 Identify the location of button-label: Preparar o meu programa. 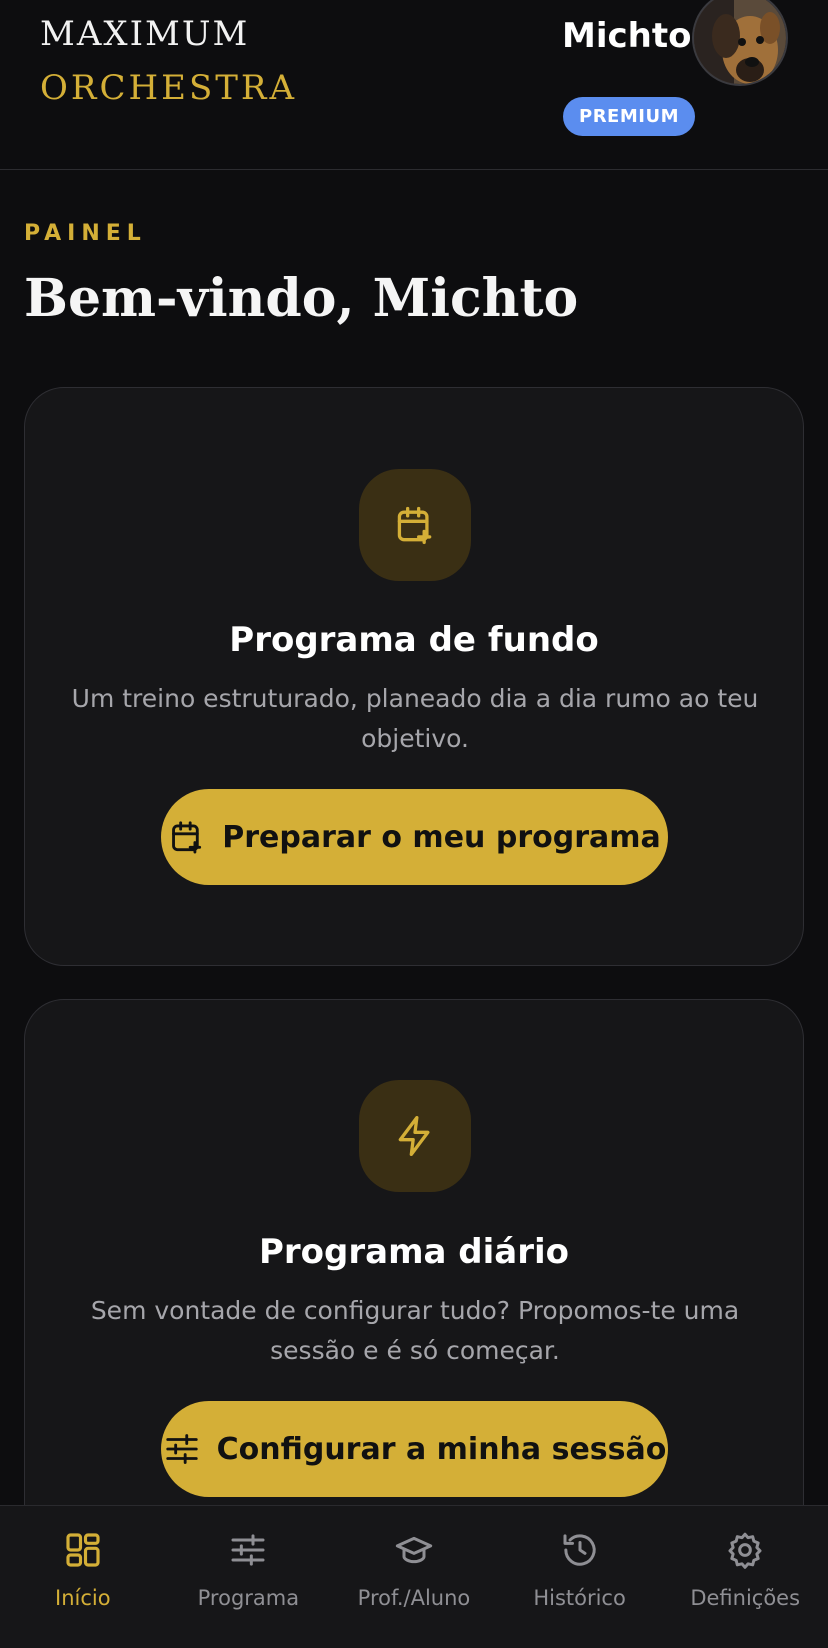
(441, 837).